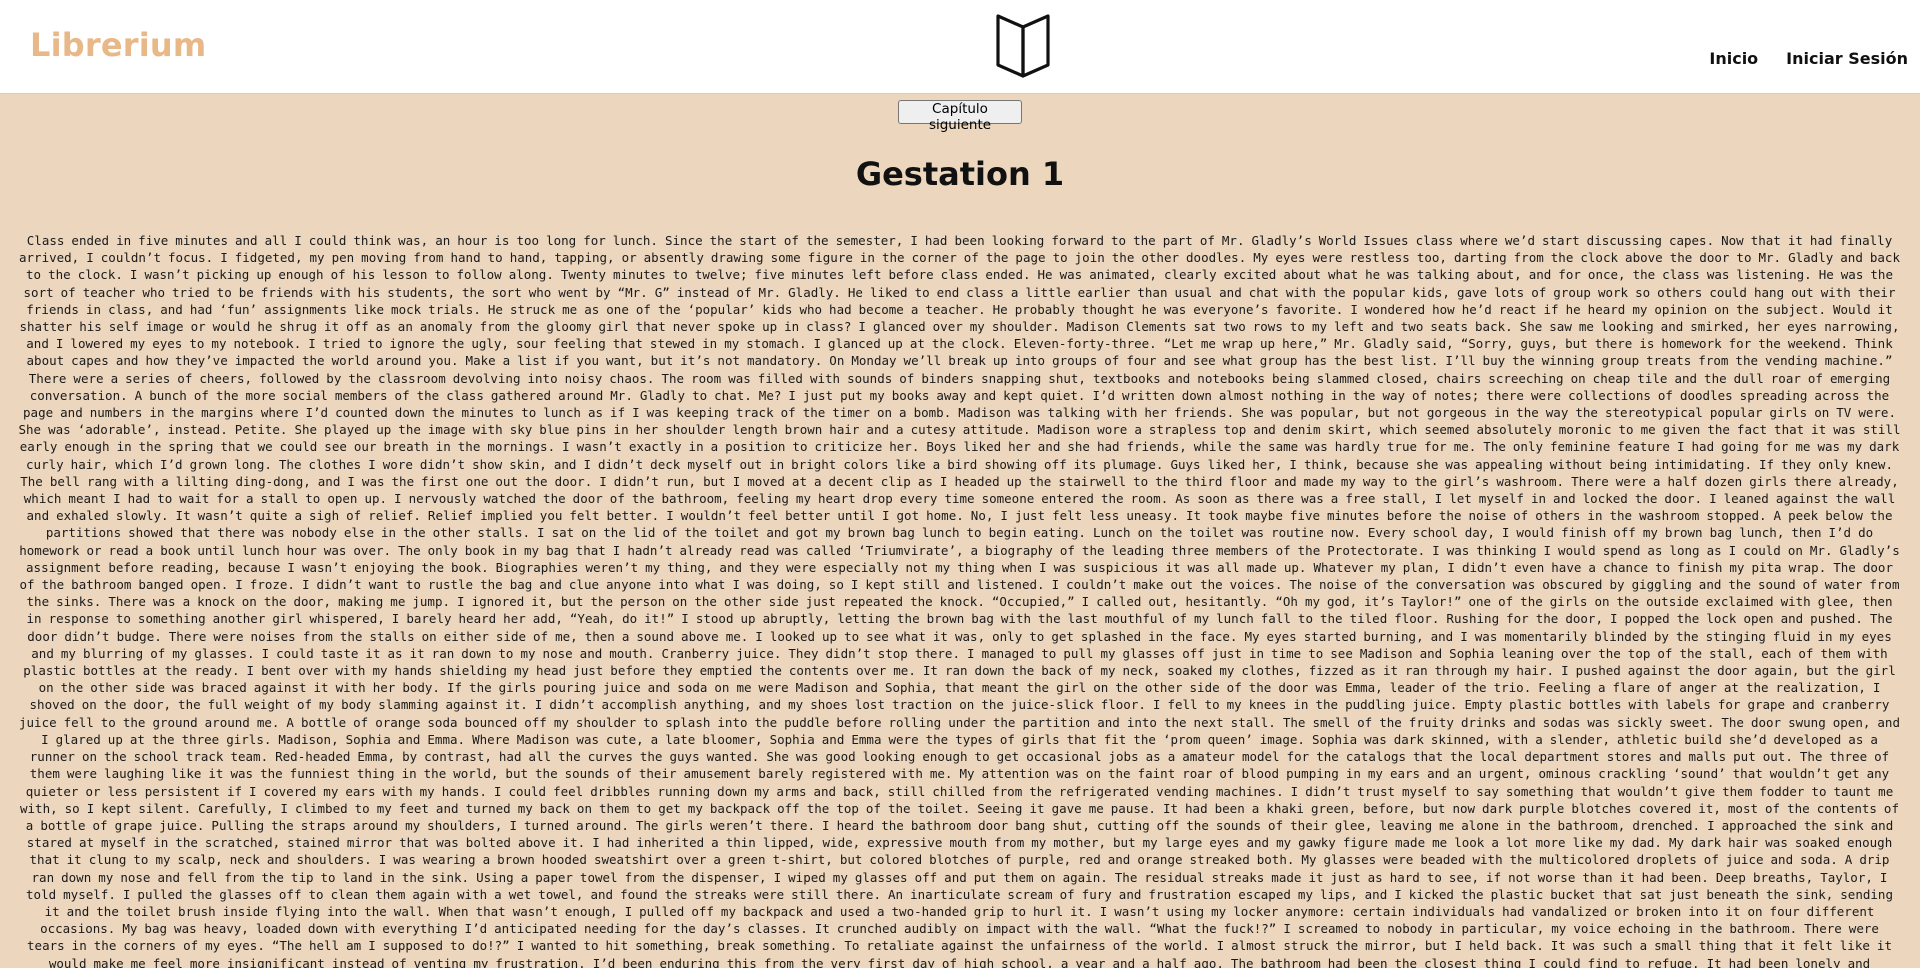  Describe the element at coordinates (118, 45) in the screenshot. I see `brand-logo-text: Librerium` at that location.